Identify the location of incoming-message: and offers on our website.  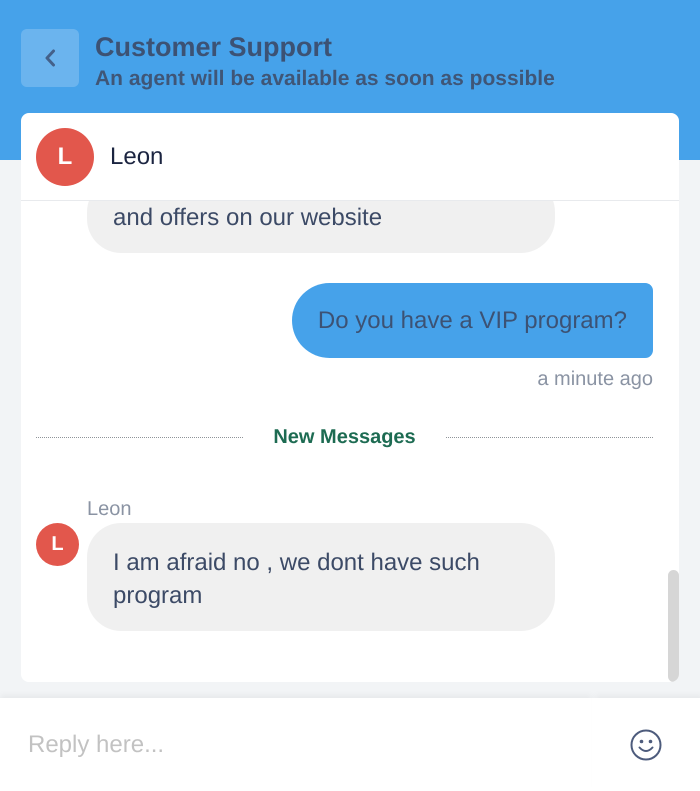
(321, 227).